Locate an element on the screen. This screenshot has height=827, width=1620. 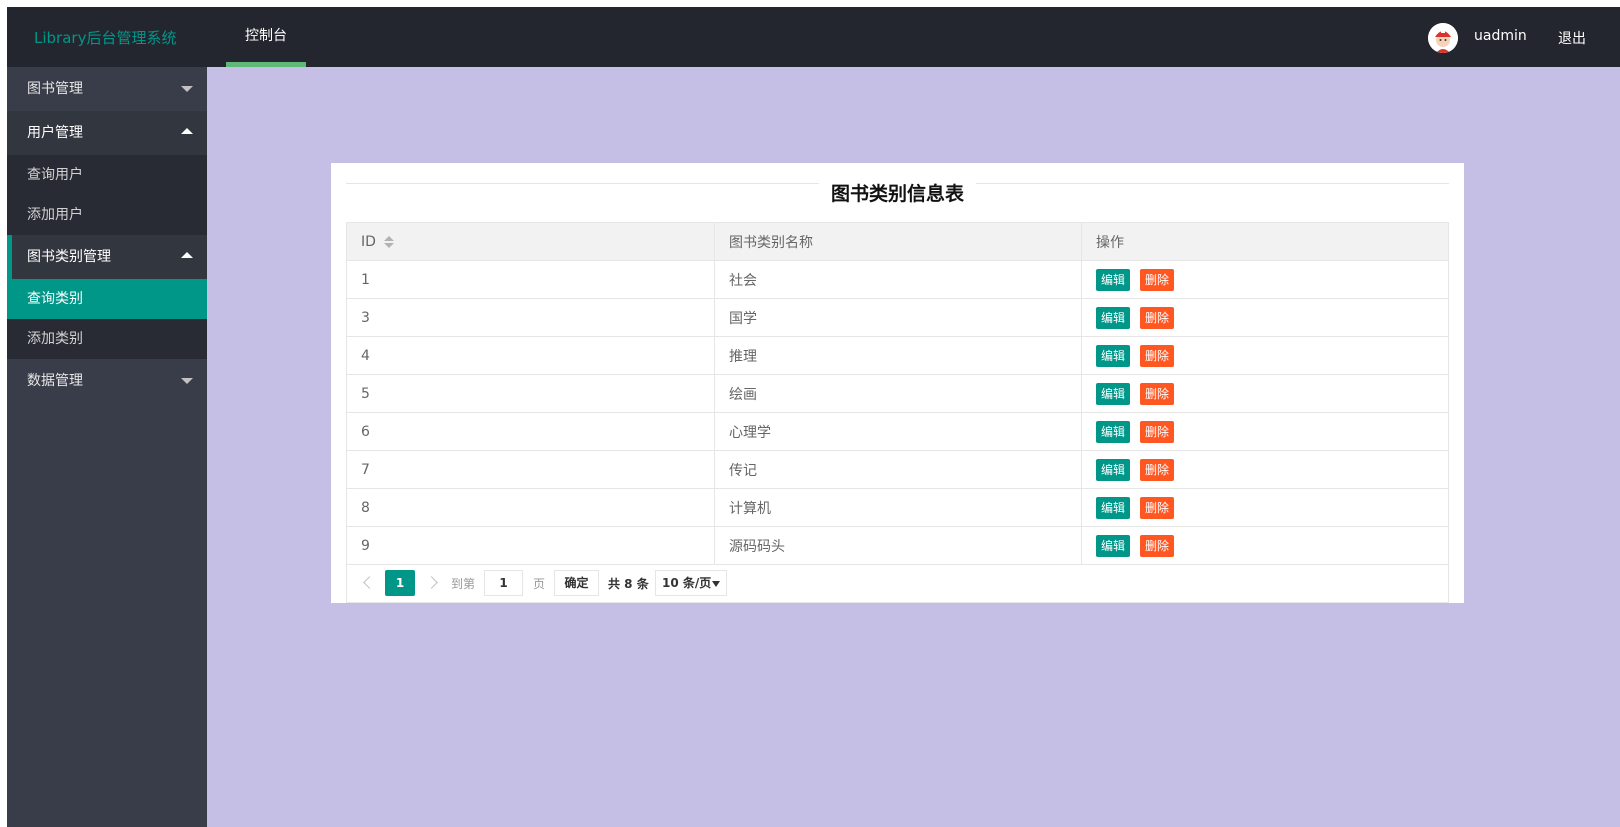
nav-console-label: 控制台 is located at coordinates (266, 36).